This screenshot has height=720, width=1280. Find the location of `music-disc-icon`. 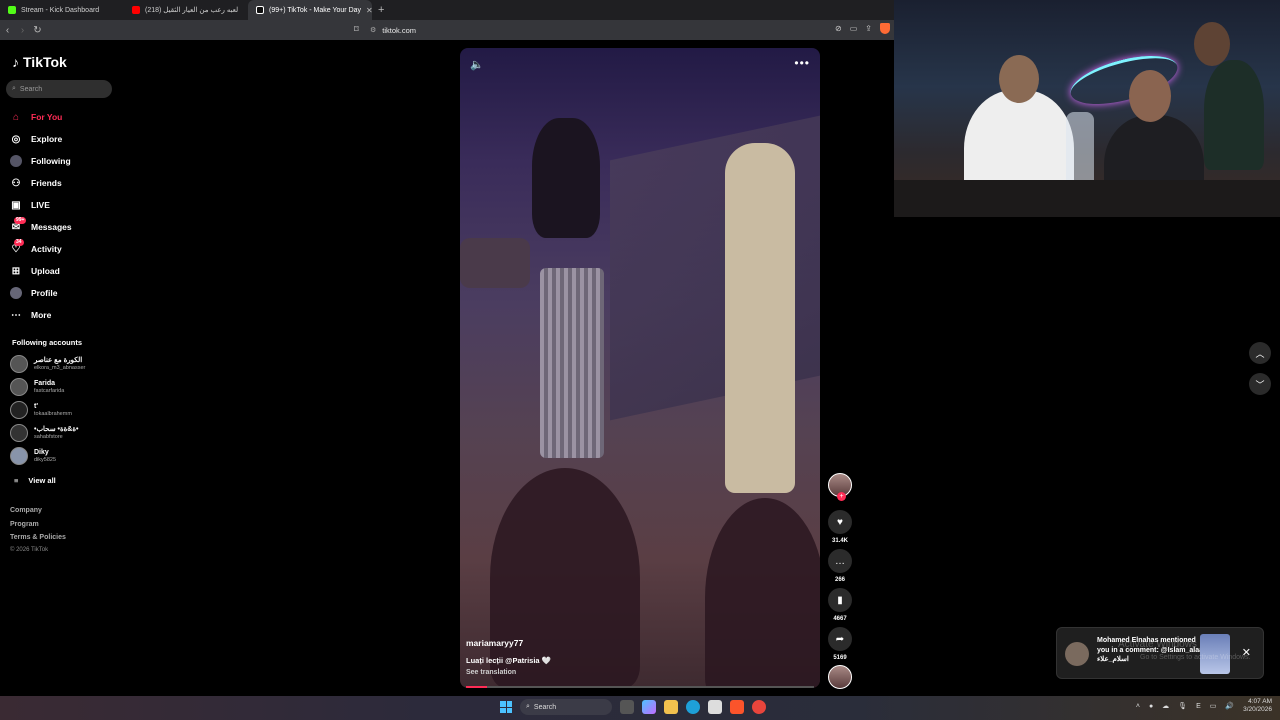

music-disc-icon is located at coordinates (840, 677).